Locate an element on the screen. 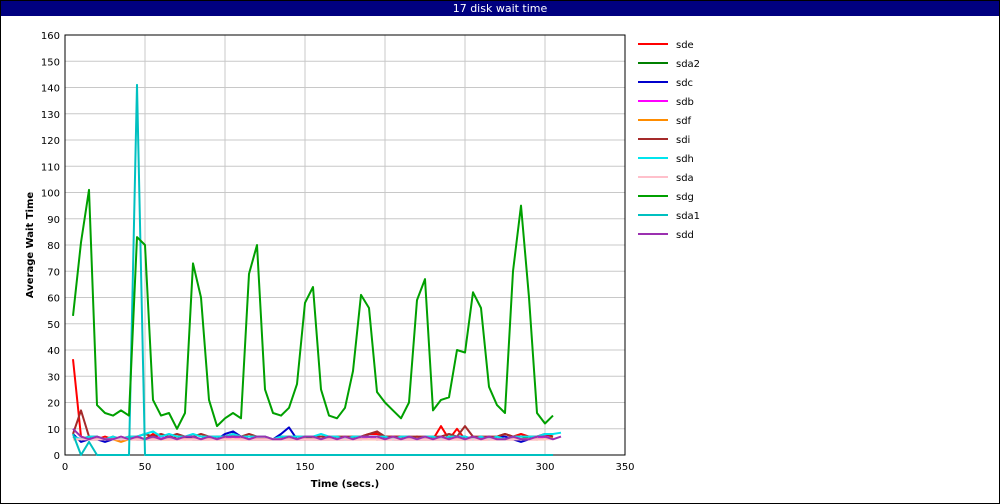 This screenshot has height=504, width=1000. y-tick-label: 120 is located at coordinates (50, 141).